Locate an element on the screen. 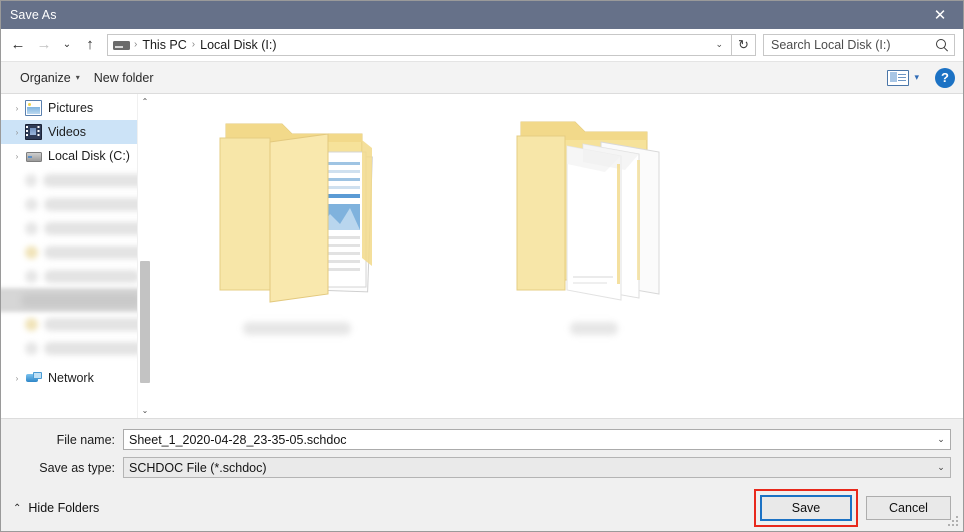 This screenshot has width=964, height=532. hide-folders-button: ⌃ Hide Folders is located at coordinates (56, 508).